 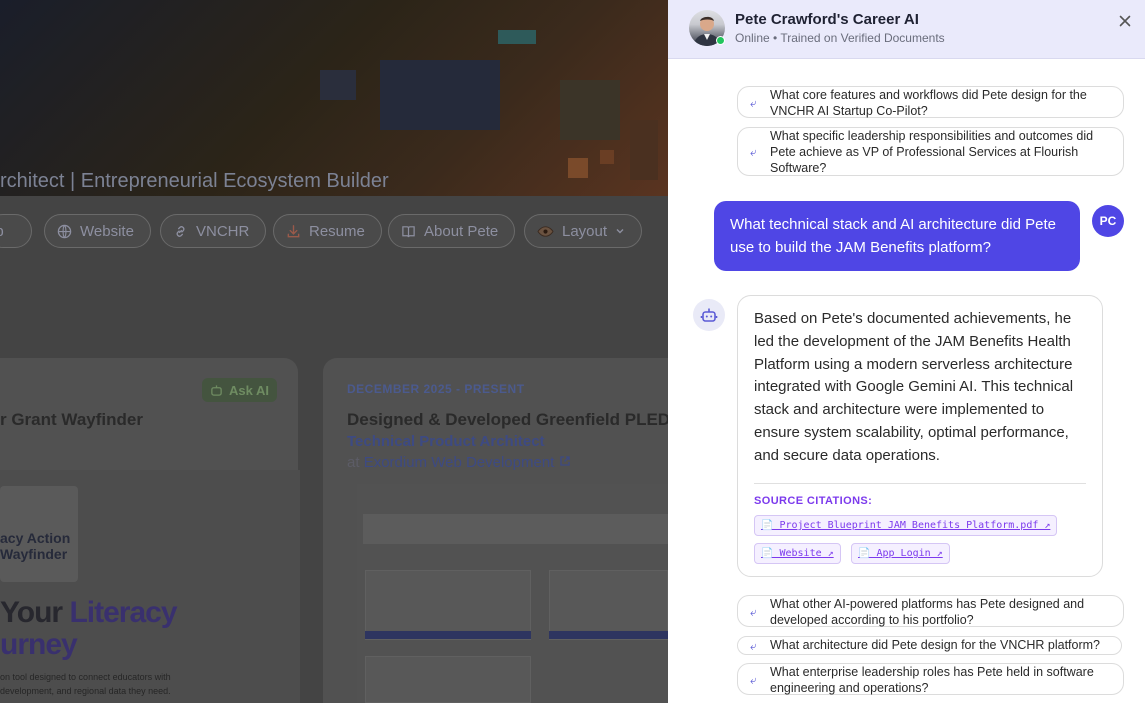 I want to click on experience-screenshot, so click(x=512, y=593).